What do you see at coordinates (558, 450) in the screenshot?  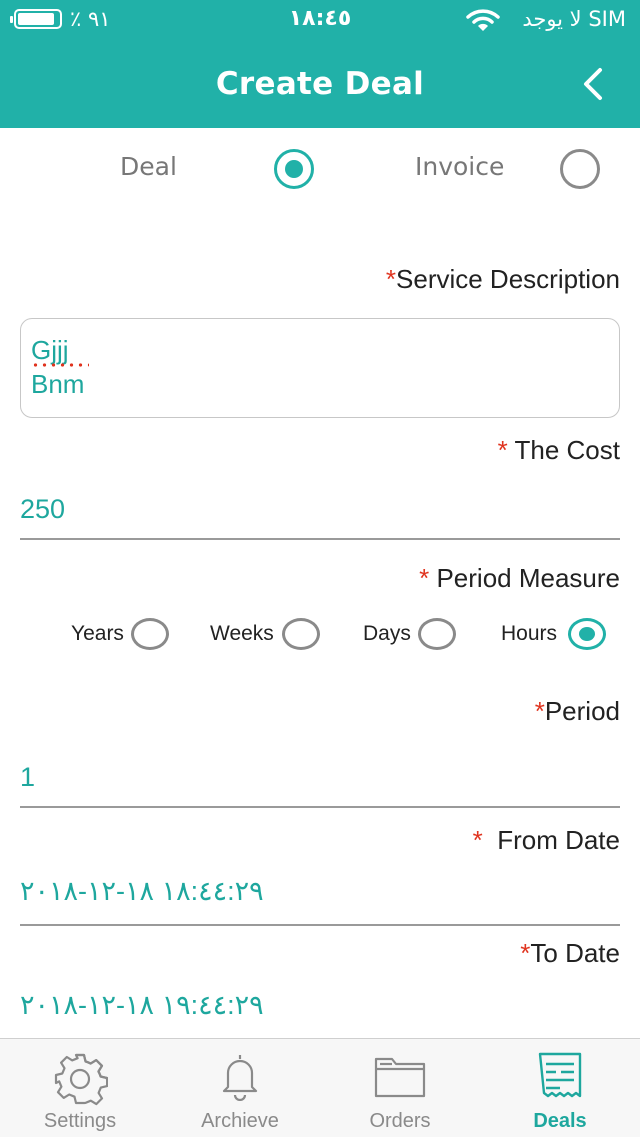 I see `cost-label: * The Cost` at bounding box center [558, 450].